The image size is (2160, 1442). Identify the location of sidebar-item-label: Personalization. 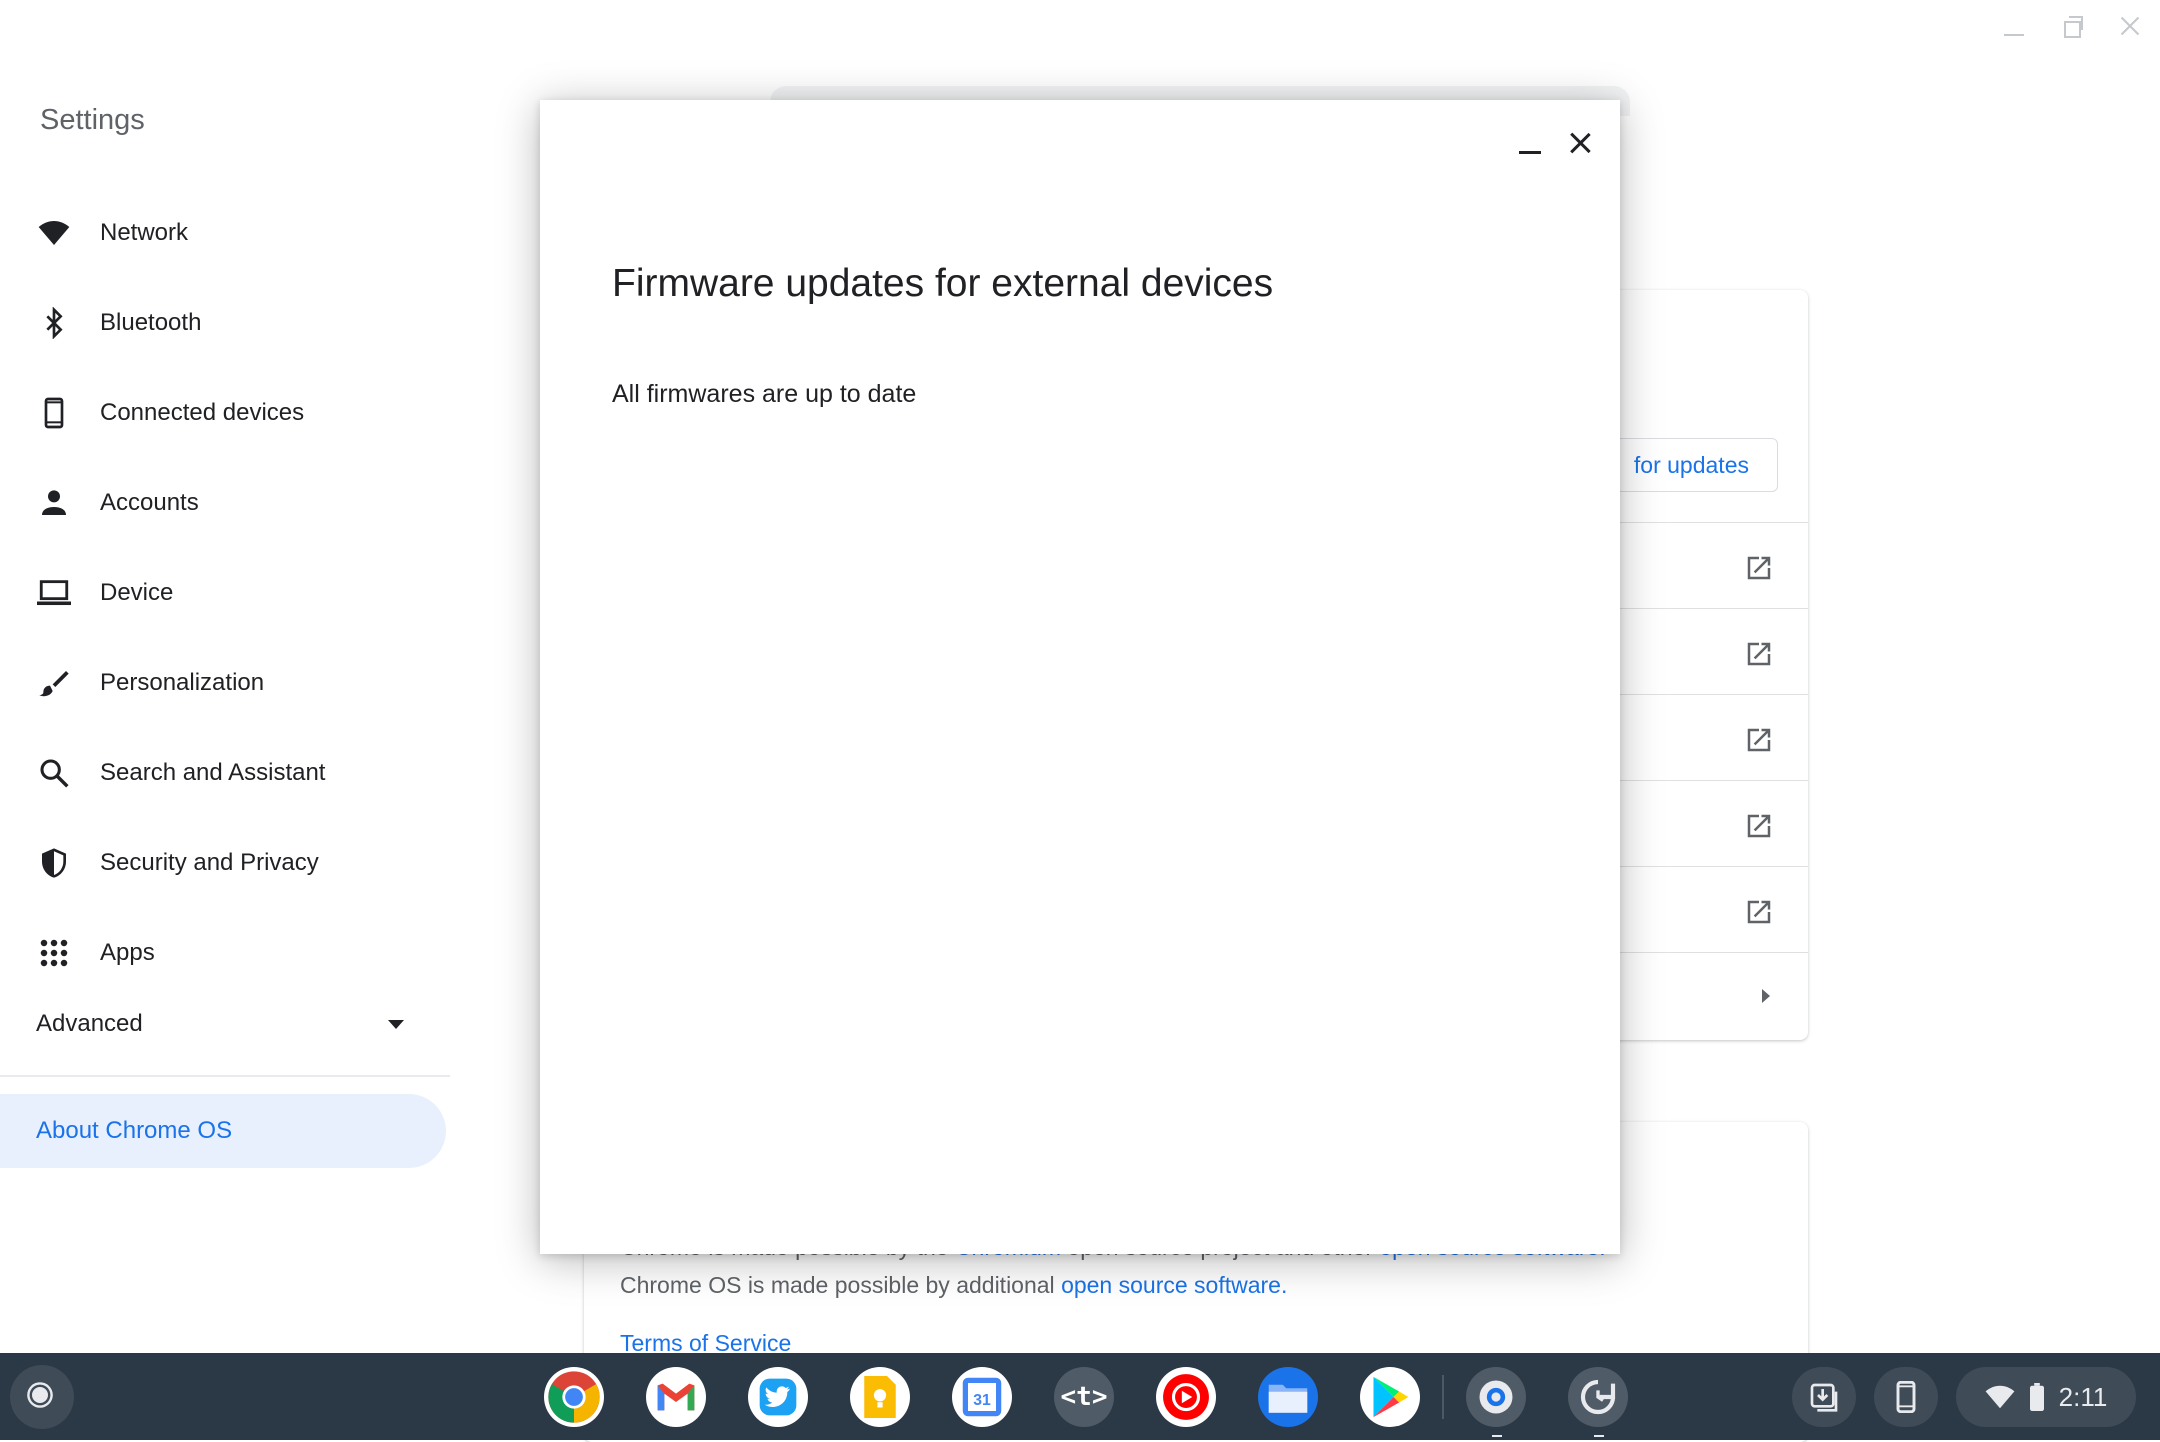
(182, 682).